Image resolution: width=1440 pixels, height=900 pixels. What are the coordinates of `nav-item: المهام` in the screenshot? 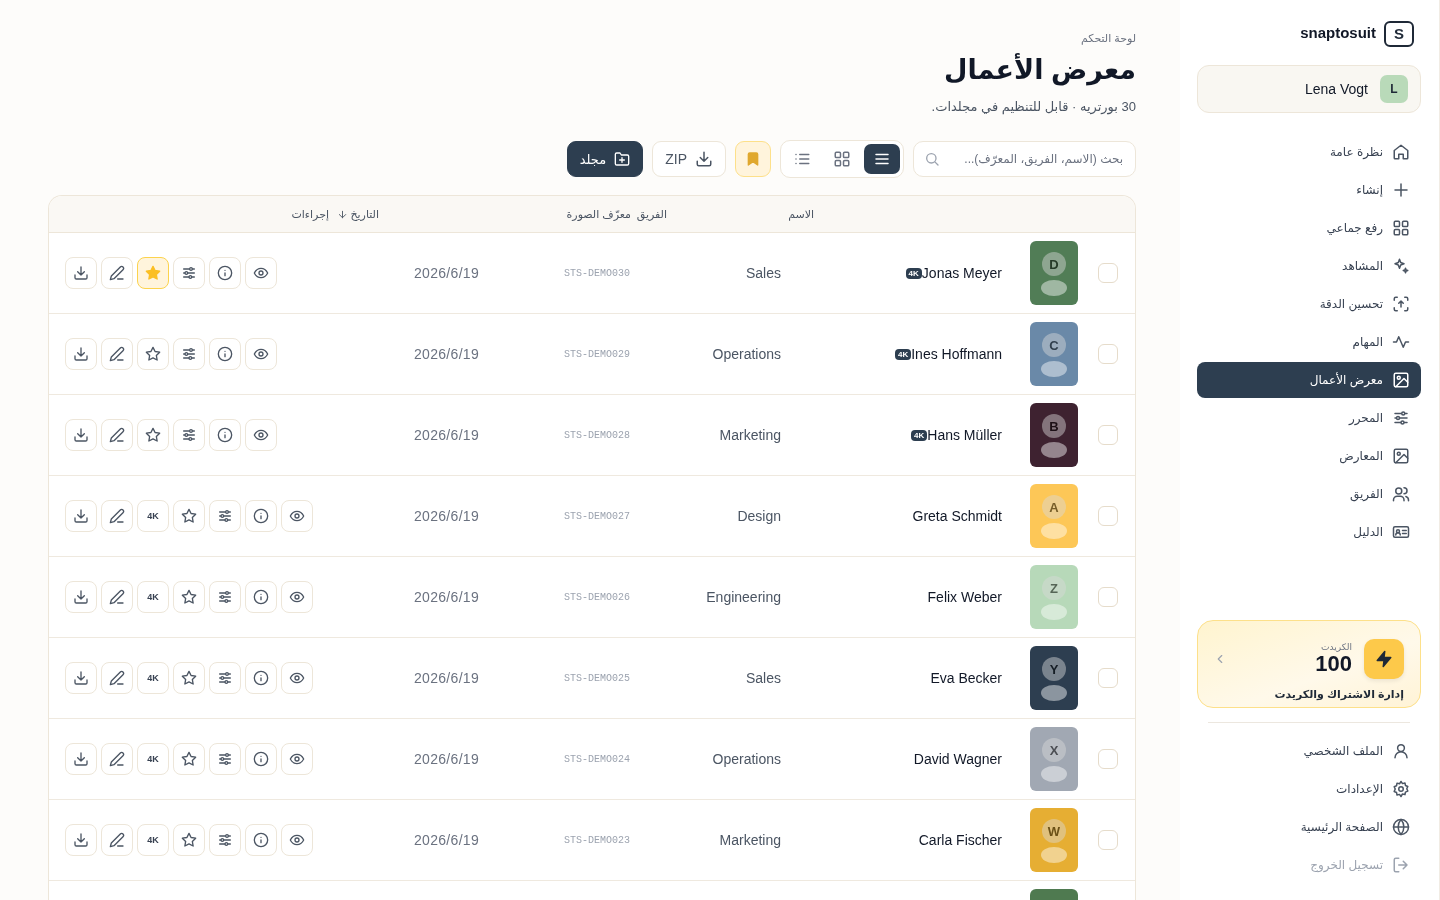 It's located at (1309, 342).